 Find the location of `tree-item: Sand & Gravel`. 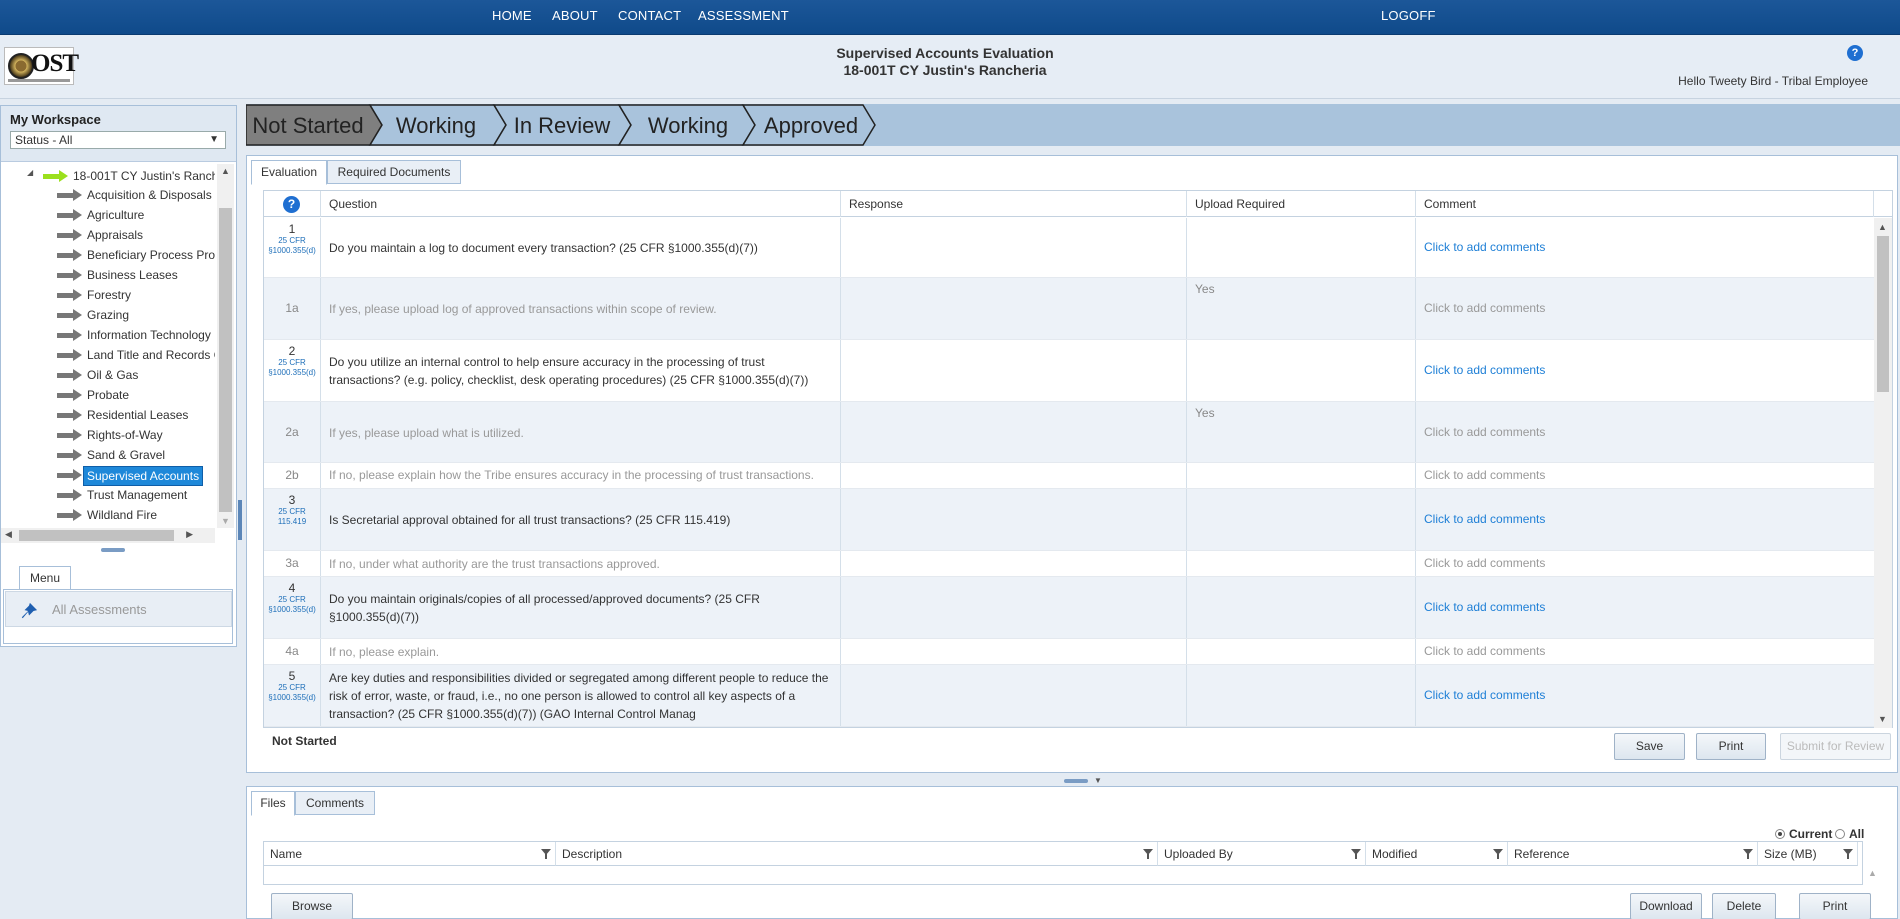

tree-item: Sand & Gravel is located at coordinates (126, 455).